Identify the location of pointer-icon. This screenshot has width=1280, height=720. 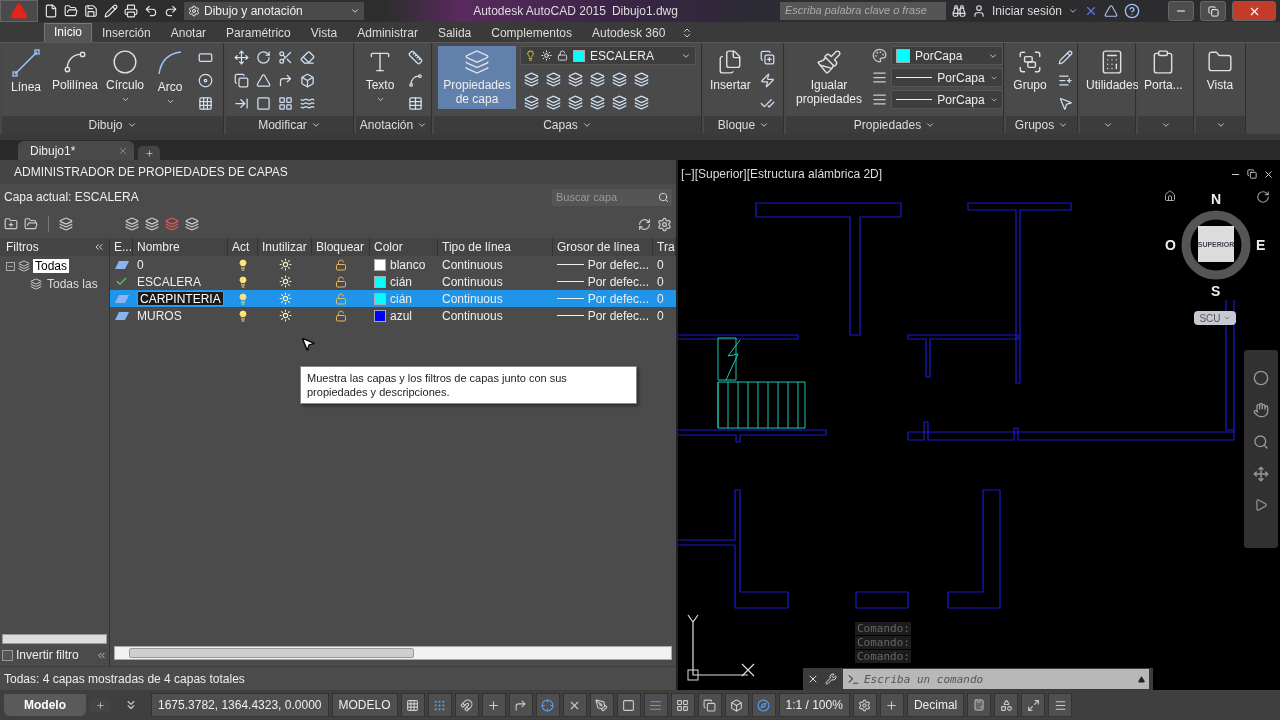
(1065, 103).